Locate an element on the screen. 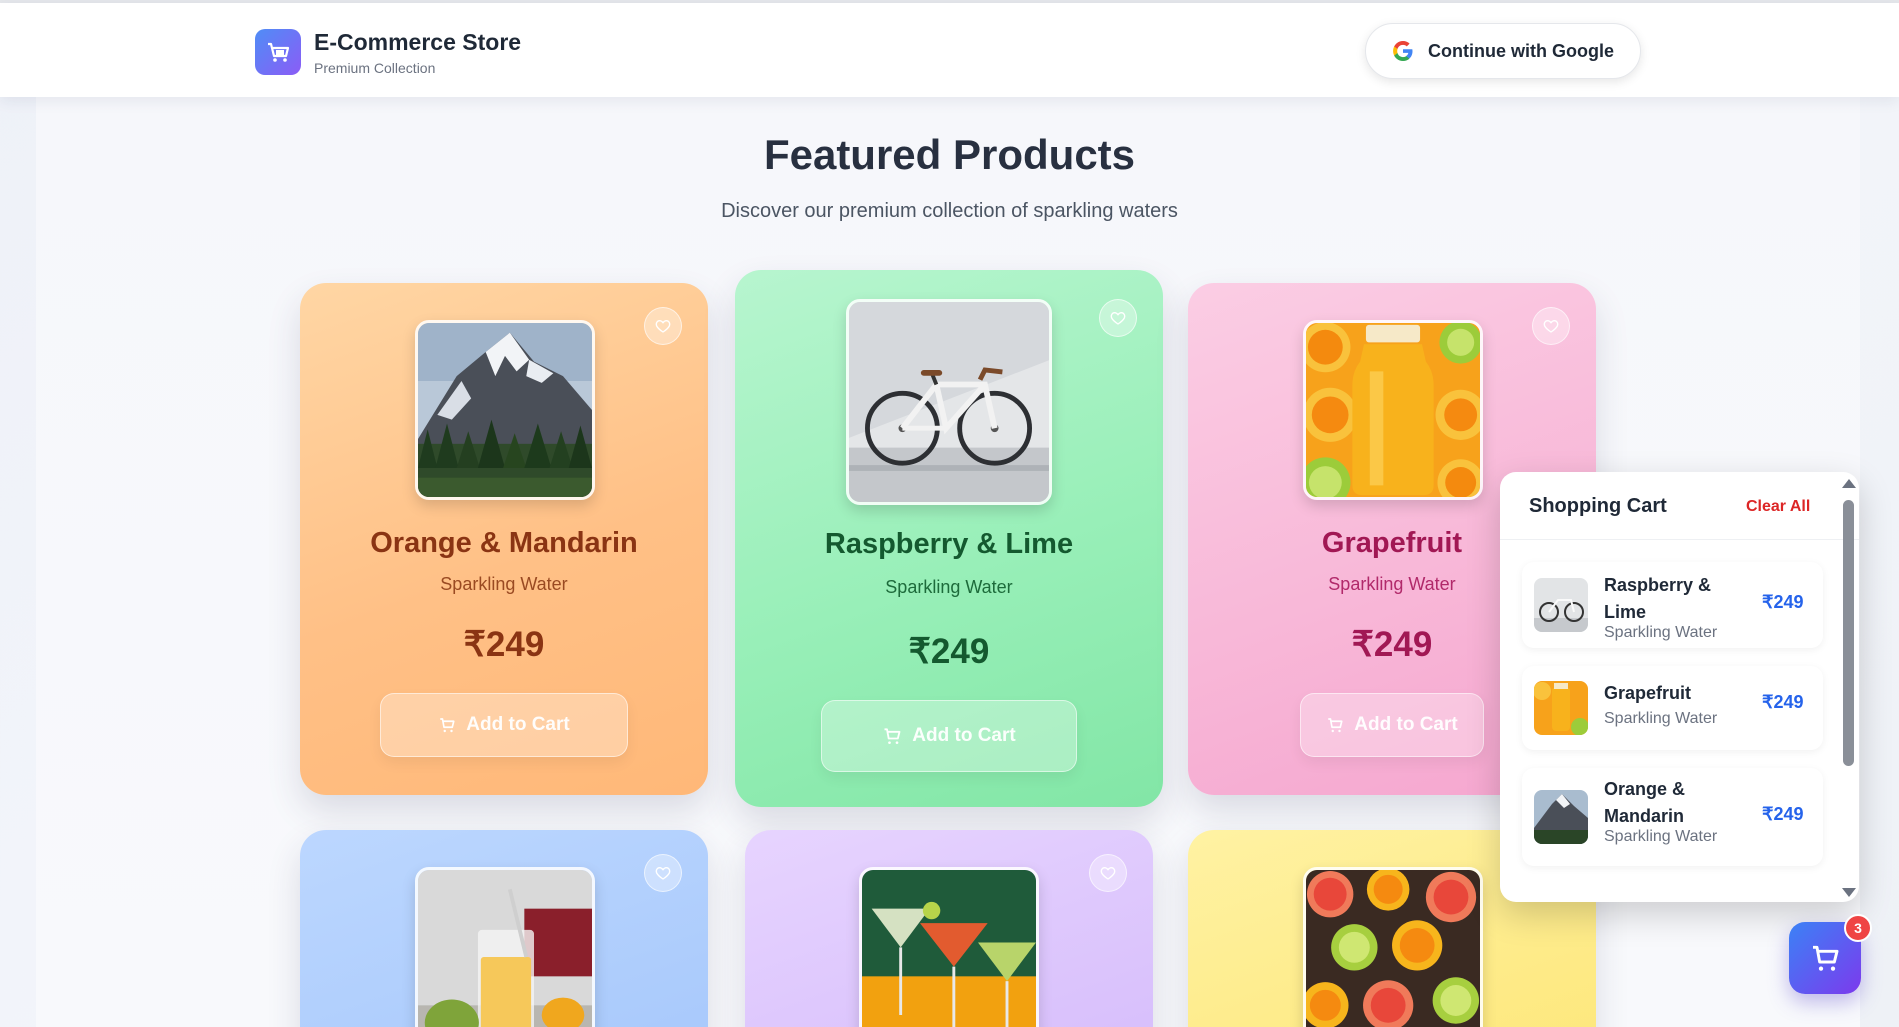 The width and height of the screenshot is (1899, 1027). page-title: Featured Products is located at coordinates (949, 154).